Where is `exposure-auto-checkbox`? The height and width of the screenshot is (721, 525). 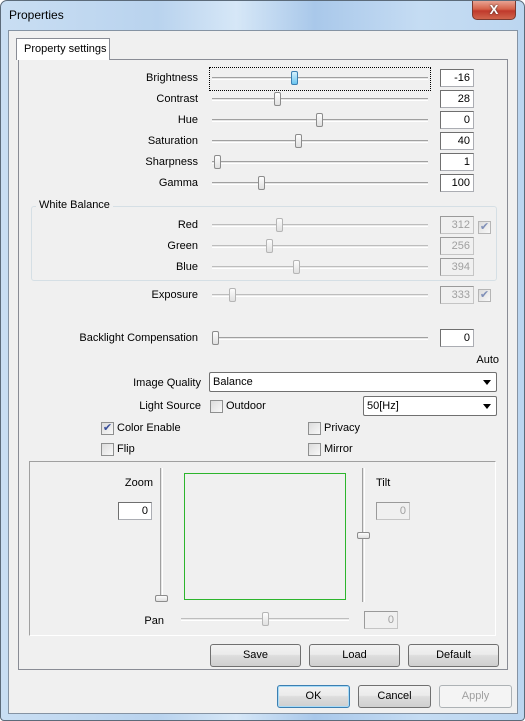 exposure-auto-checkbox is located at coordinates (484, 295).